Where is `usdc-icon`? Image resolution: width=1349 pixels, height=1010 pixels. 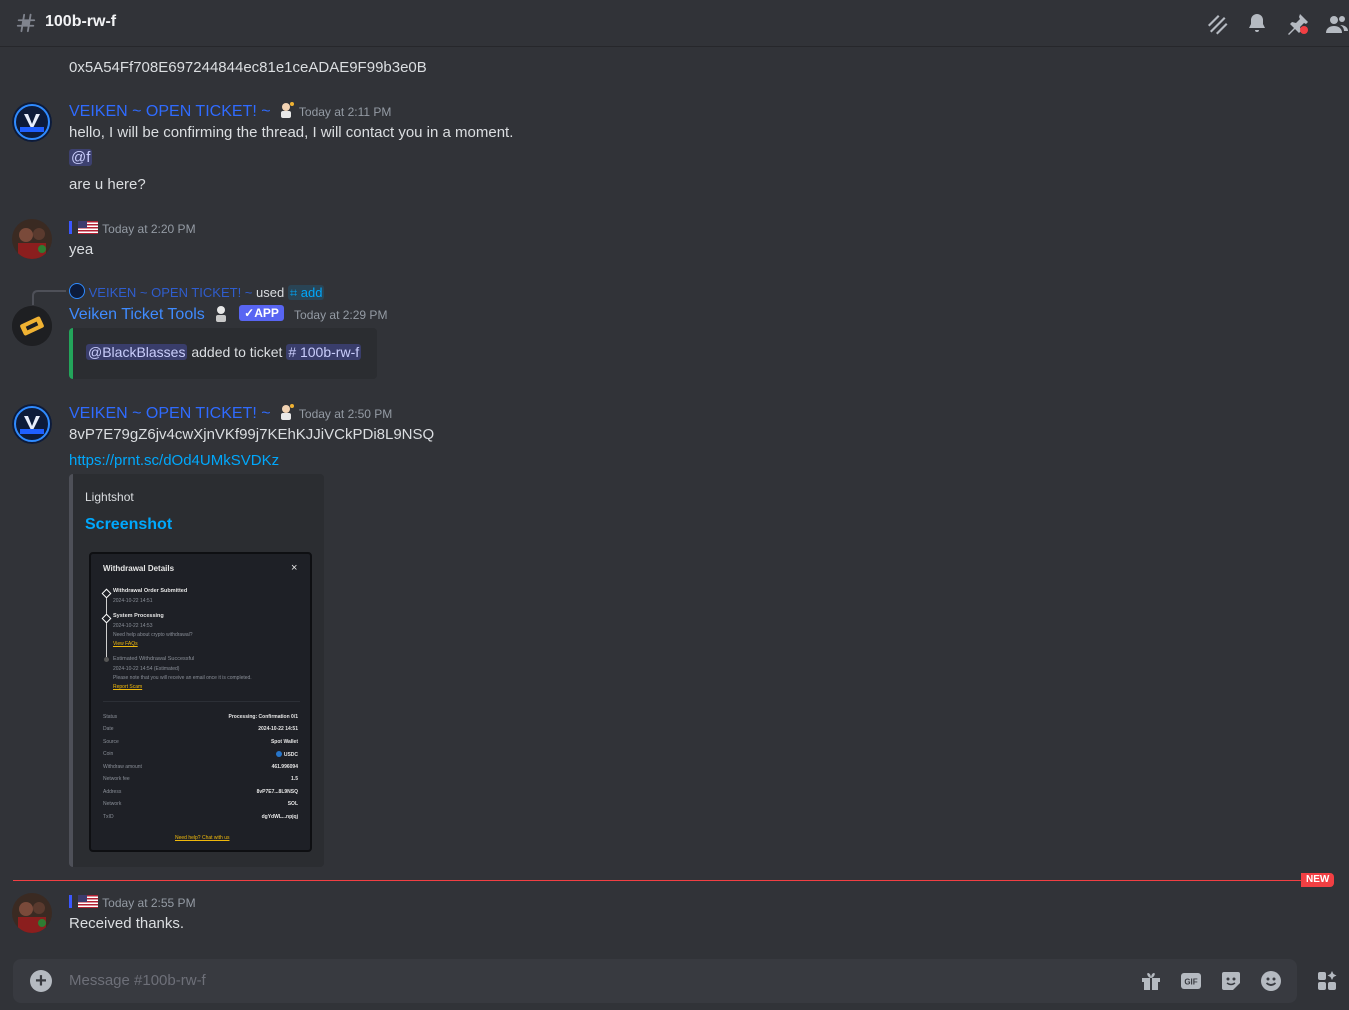
usdc-icon is located at coordinates (278, 754).